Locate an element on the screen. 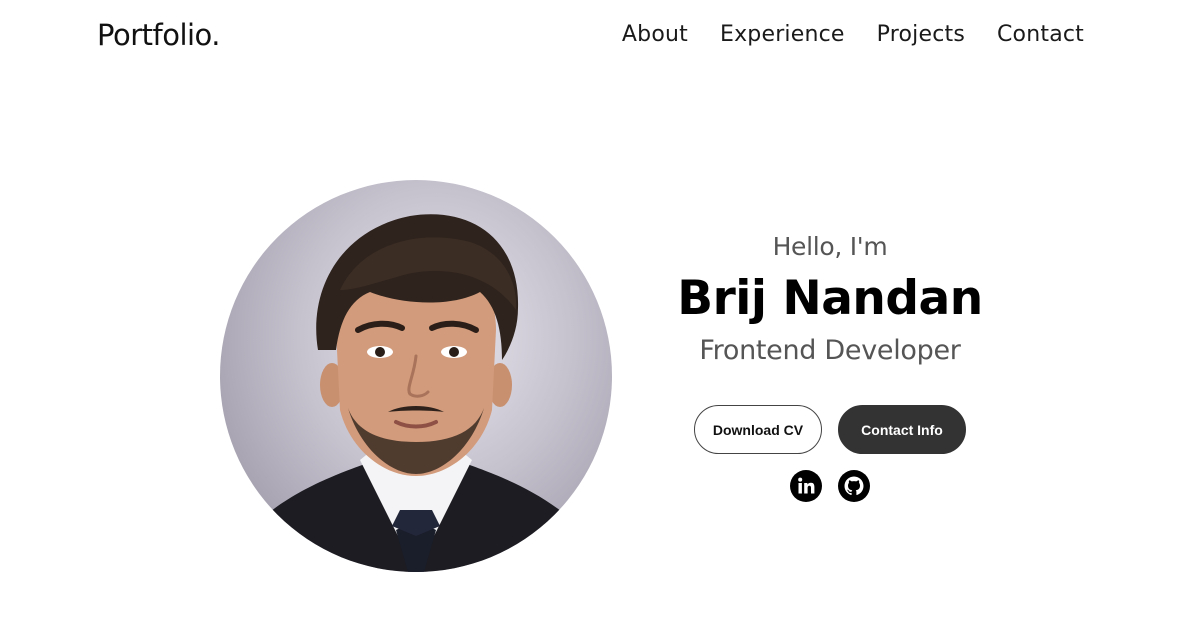 The height and width of the screenshot is (624, 1184). hero-buttons: Download CV Contact Info is located at coordinates (830, 429).